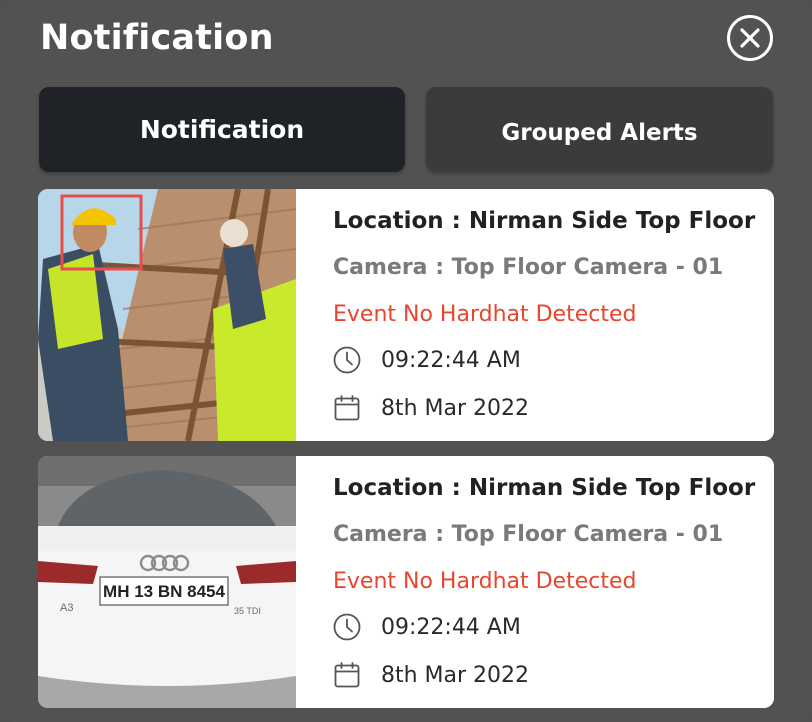  I want to click on close-button, so click(750, 38).